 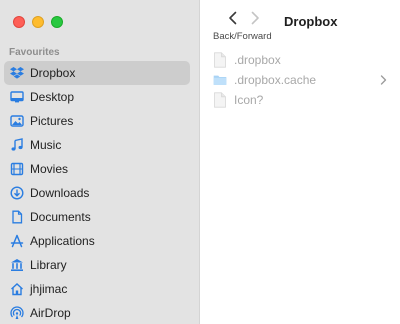 What do you see at coordinates (97, 289) in the screenshot?
I see `sidebar-item-home: jhjimac` at bounding box center [97, 289].